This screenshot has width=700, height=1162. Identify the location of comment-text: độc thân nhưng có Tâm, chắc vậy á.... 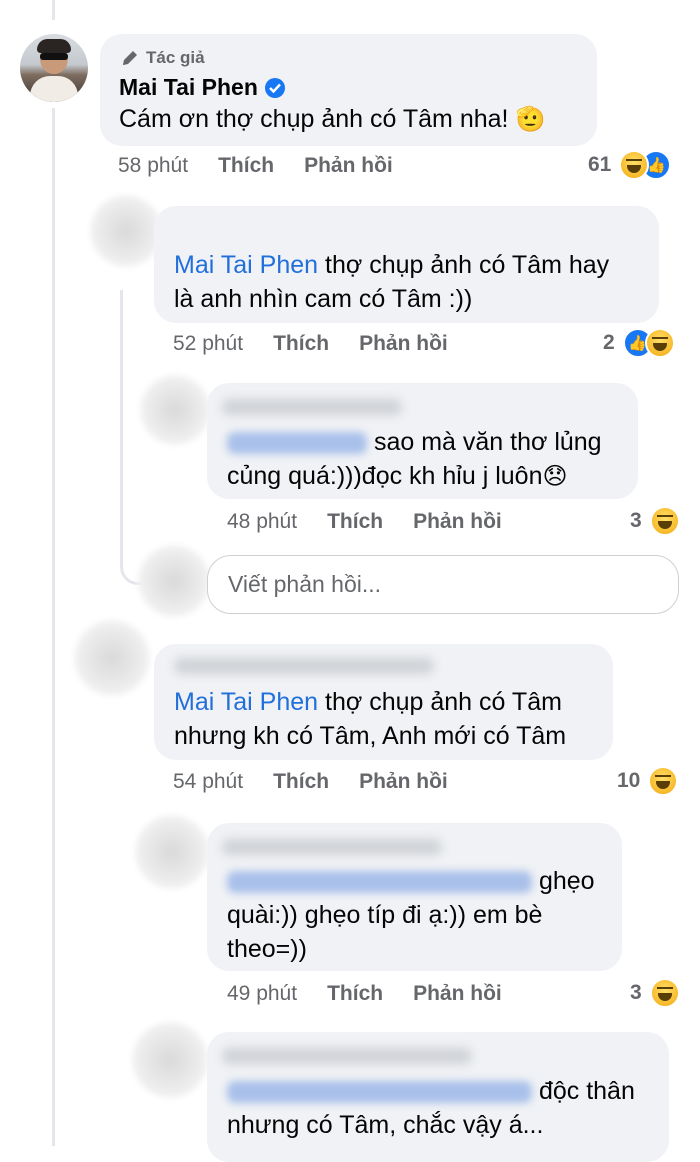
(431, 1108).